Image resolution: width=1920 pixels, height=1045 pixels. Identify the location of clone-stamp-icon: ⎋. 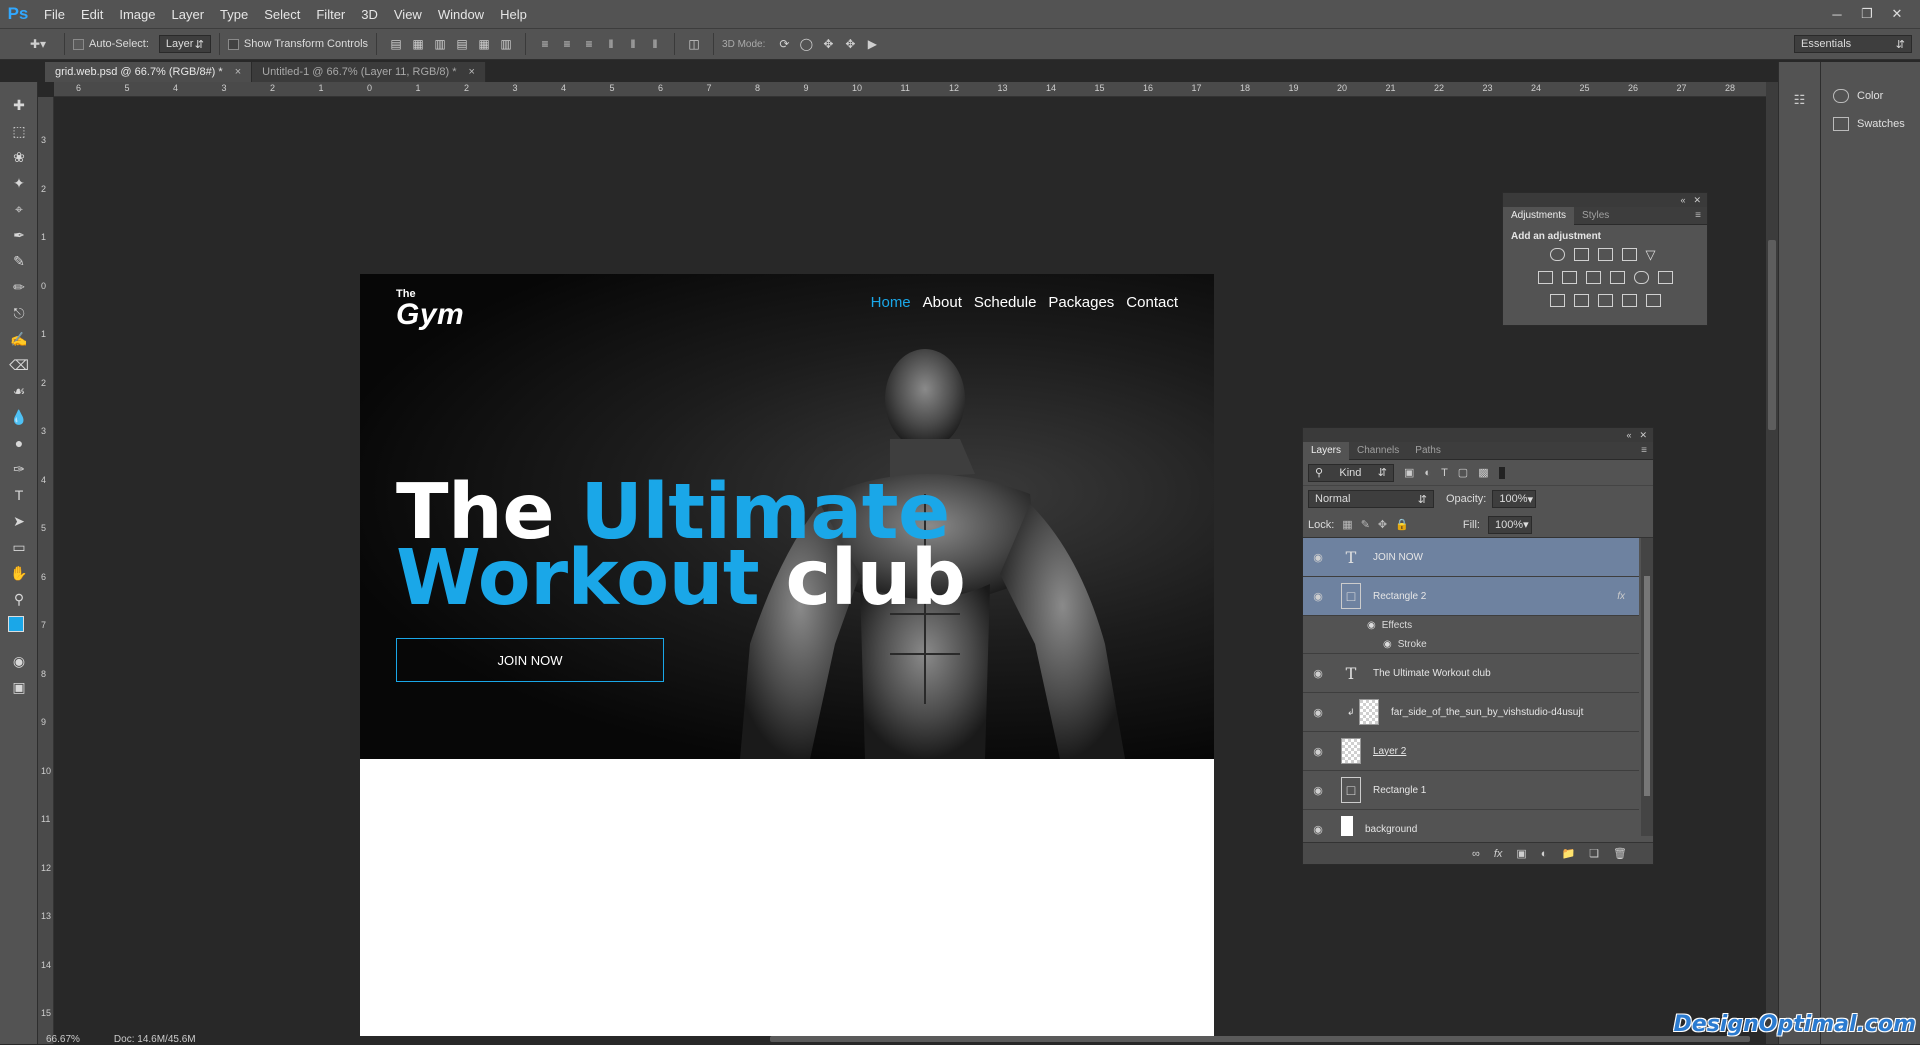
(19, 313).